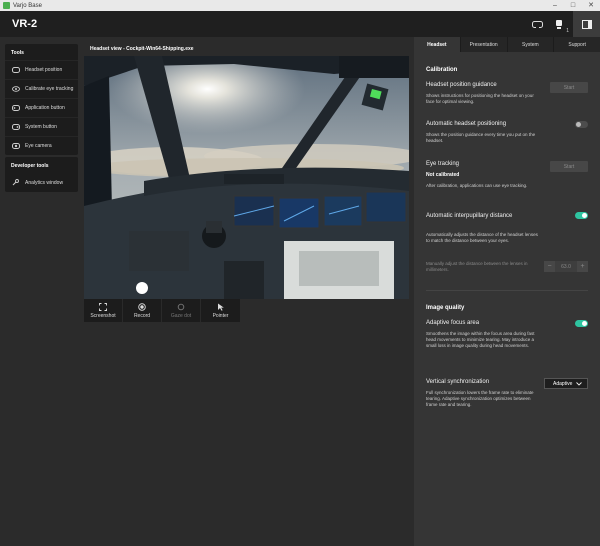  What do you see at coordinates (586, 24) in the screenshot?
I see `panel-toggle-icon` at bounding box center [586, 24].